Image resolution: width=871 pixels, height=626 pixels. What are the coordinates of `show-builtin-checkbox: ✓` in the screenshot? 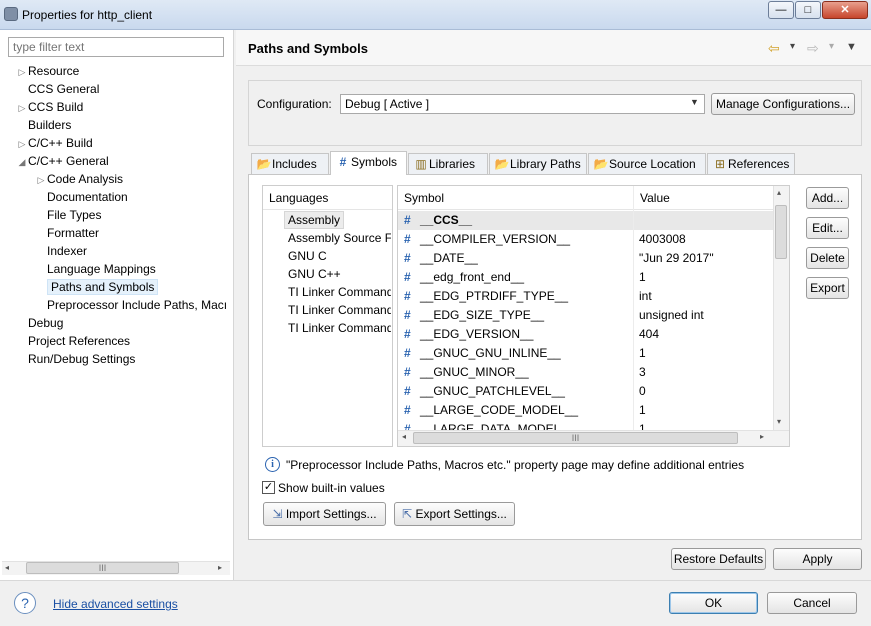 It's located at (268, 487).